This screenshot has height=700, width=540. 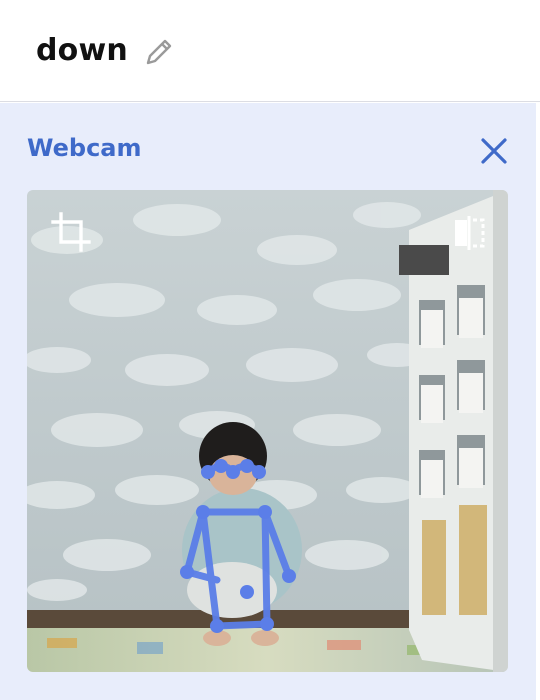 I want to click on flip-camera-button, so click(x=469, y=232).